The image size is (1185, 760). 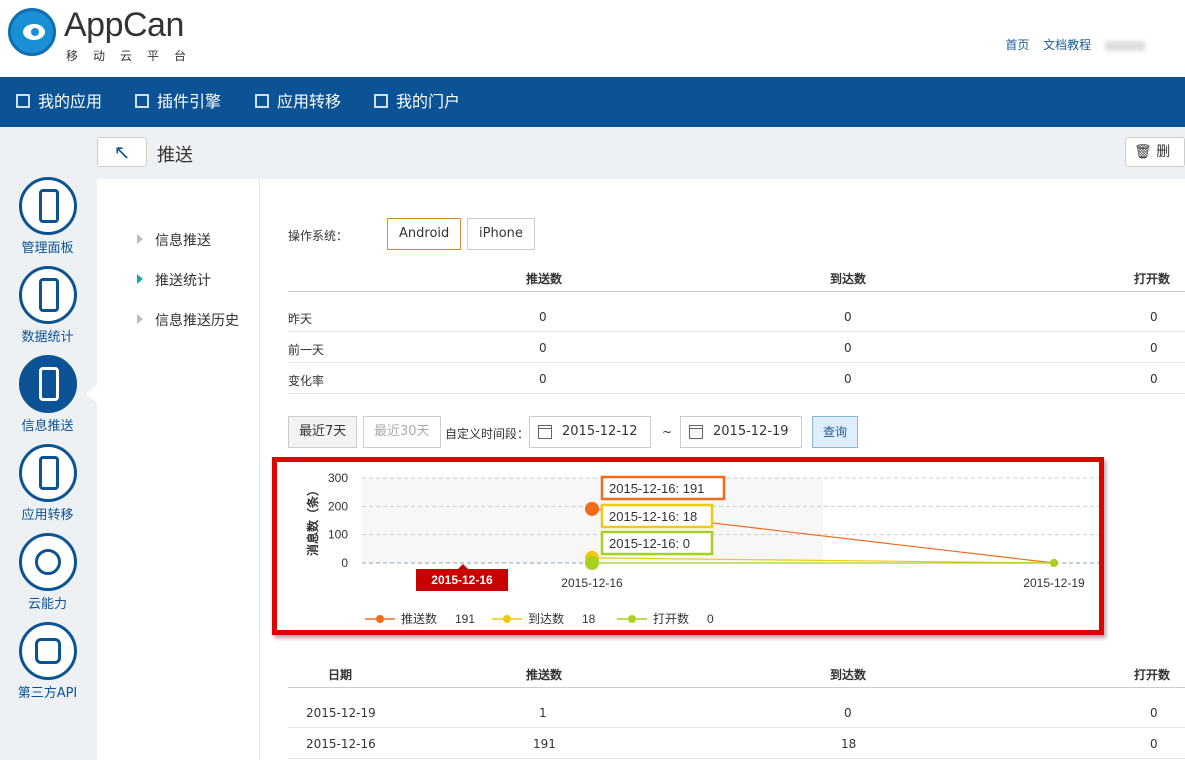 What do you see at coordinates (463, 566) in the screenshot?
I see `hover-badge-arrow` at bounding box center [463, 566].